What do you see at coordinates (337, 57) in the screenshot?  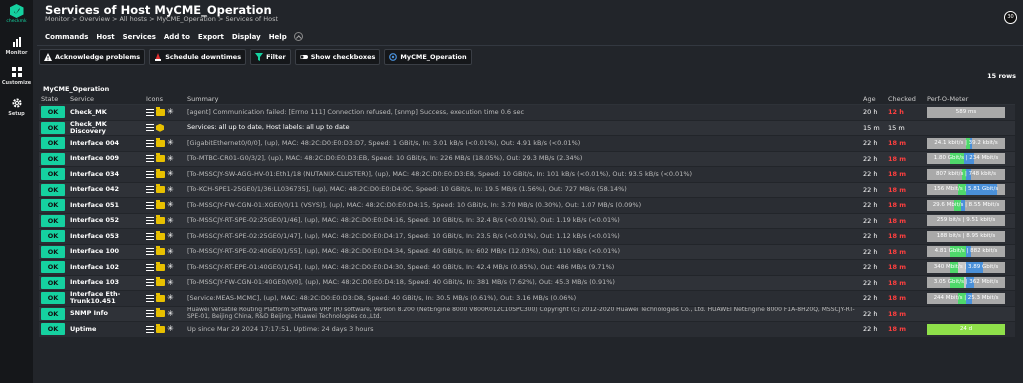 I see `show-checkboxes-button: Show checkboxes` at bounding box center [337, 57].